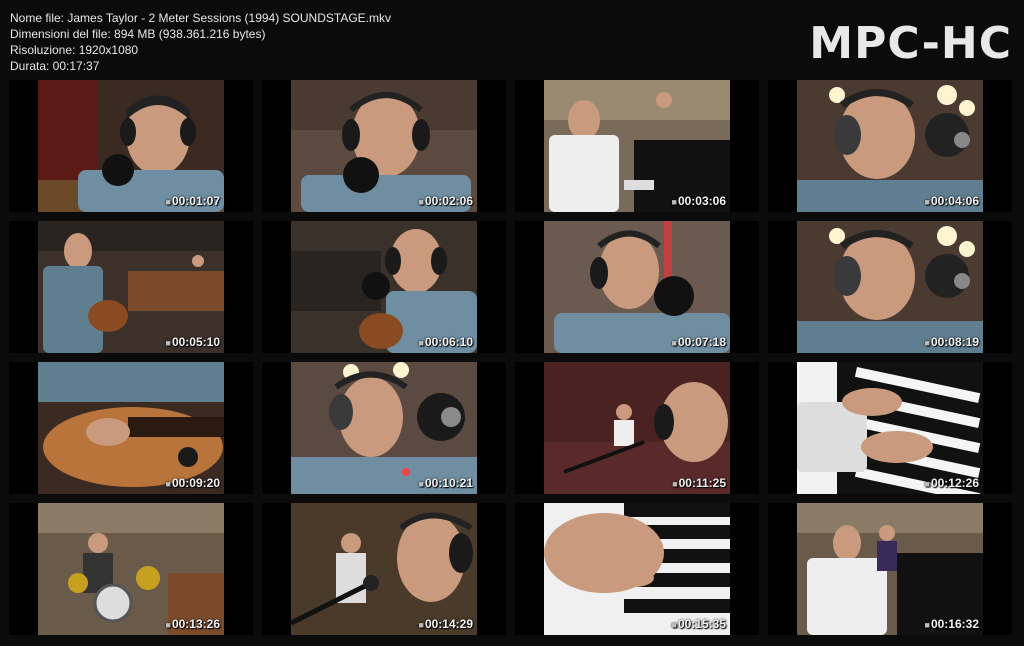 This screenshot has width=1024, height=646. What do you see at coordinates (701, 201) in the screenshot?
I see `timestamp-text: 00:03:06` at bounding box center [701, 201].